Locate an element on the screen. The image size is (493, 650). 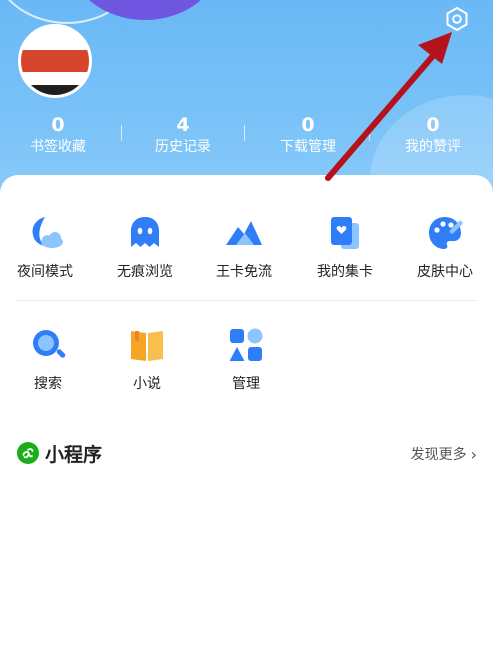
feature-label: 无痕浏览 is located at coordinates (145, 272).